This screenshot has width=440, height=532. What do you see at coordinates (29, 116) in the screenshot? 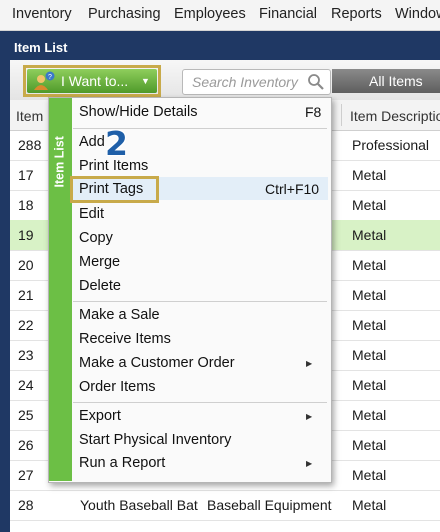
I see `column-header-item: Item` at bounding box center [29, 116].